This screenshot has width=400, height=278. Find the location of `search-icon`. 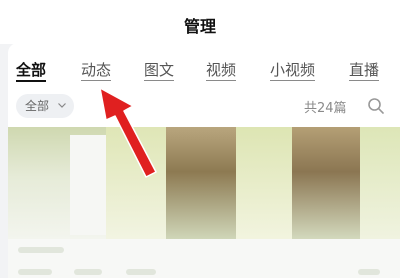

search-icon is located at coordinates (376, 106).